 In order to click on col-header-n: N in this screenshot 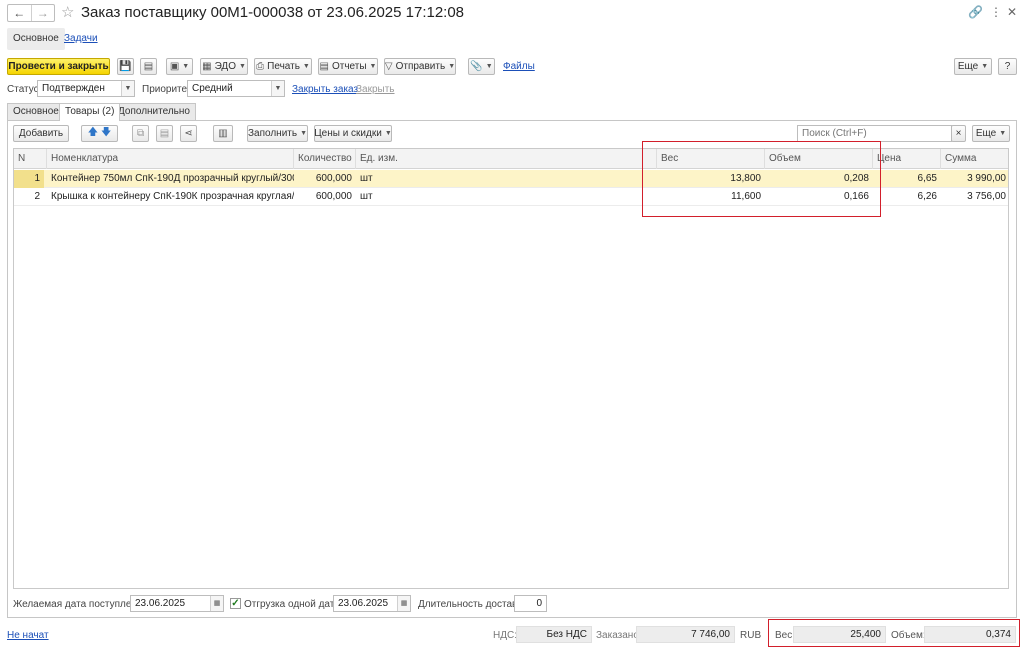, I will do `click(30, 159)`.